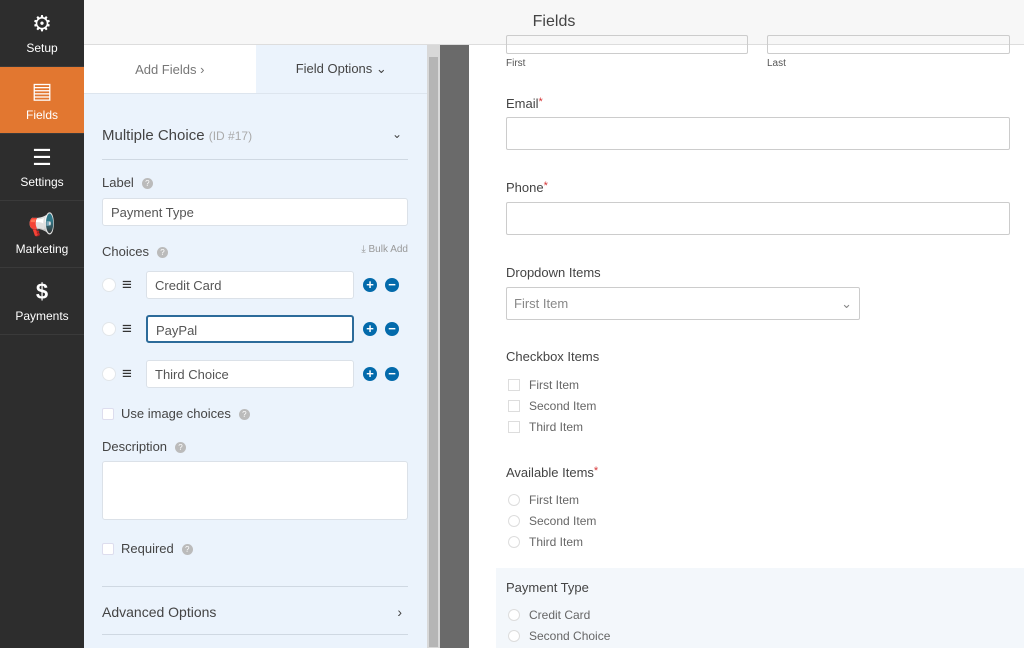 The width and height of the screenshot is (1024, 648). Describe the element at coordinates (250, 329) in the screenshot. I see `choice-input: PayPal` at that location.